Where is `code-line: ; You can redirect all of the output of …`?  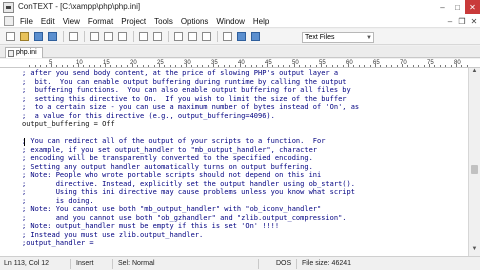 code-line: ; You can redirect all of the output of … is located at coordinates (174, 141).